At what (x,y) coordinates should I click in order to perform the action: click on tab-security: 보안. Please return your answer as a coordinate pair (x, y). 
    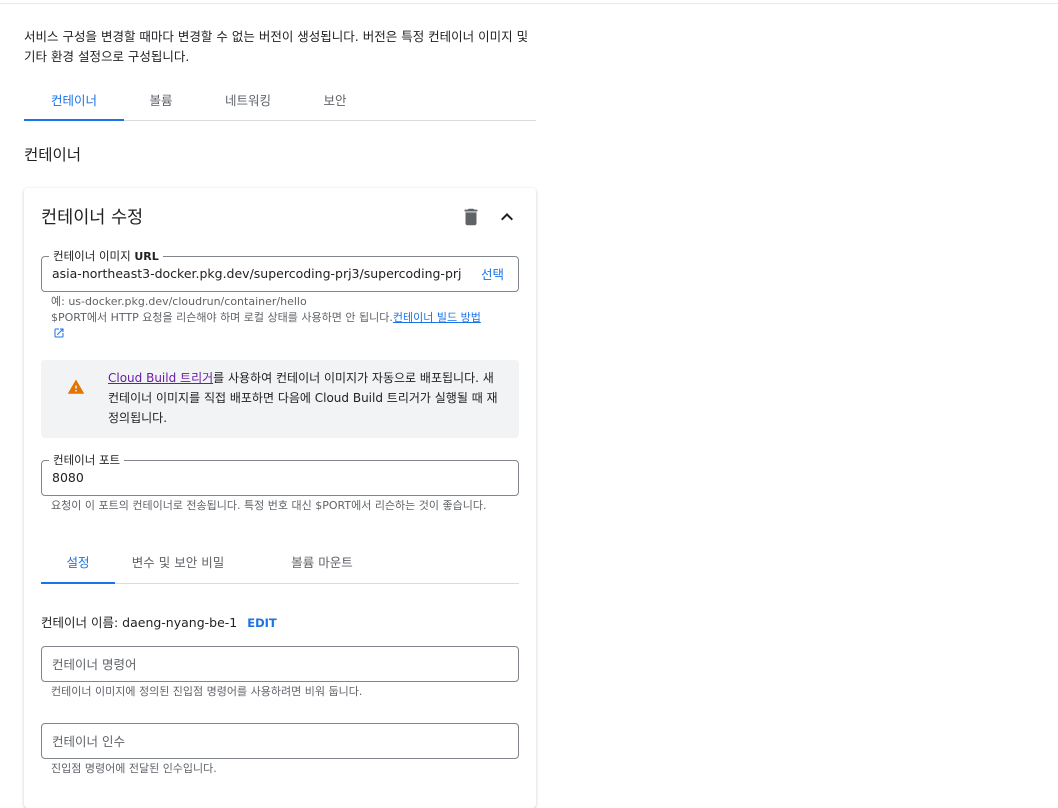
    Looking at the image, I should click on (335, 102).